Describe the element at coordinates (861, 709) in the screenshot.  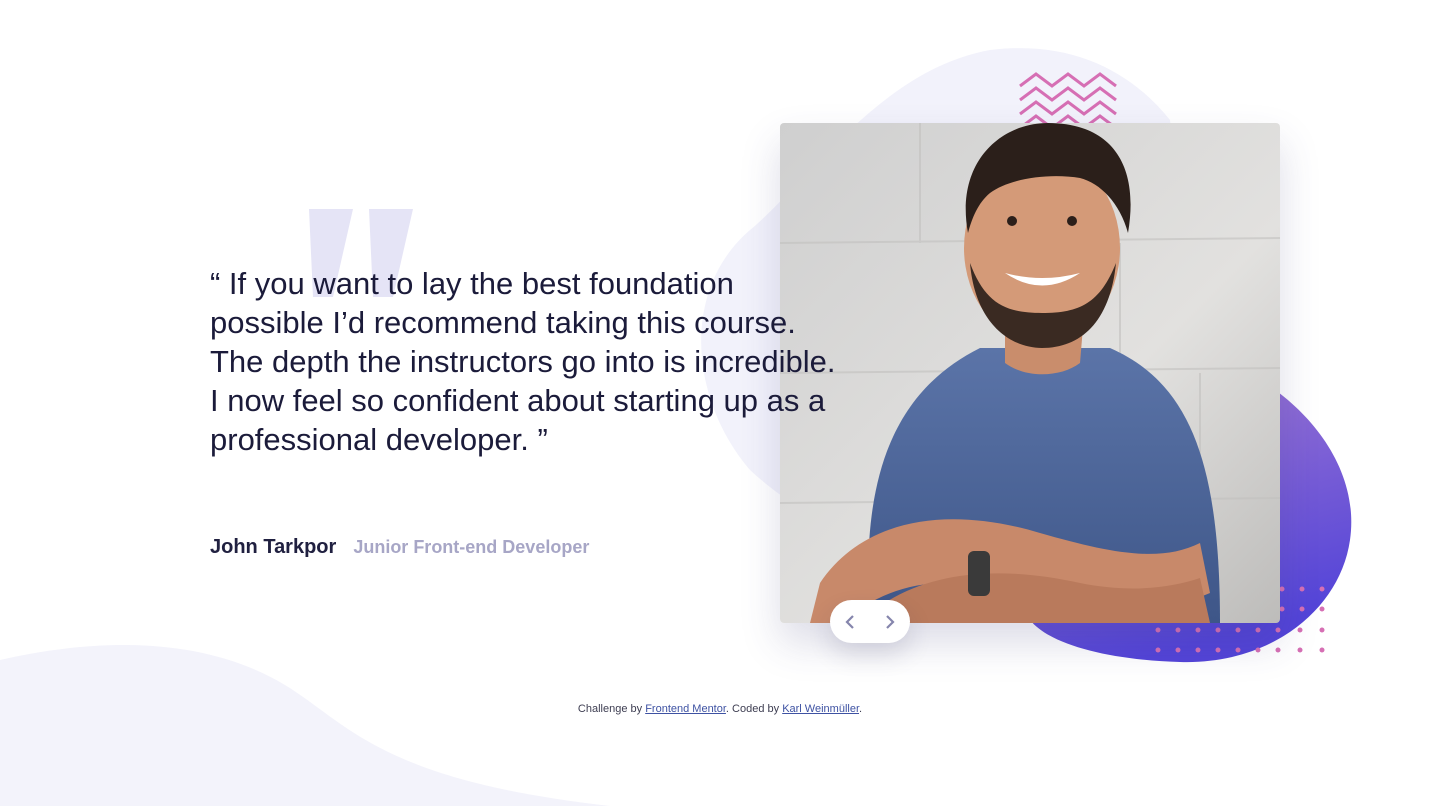
I see `attribution-suffix: .` at that location.